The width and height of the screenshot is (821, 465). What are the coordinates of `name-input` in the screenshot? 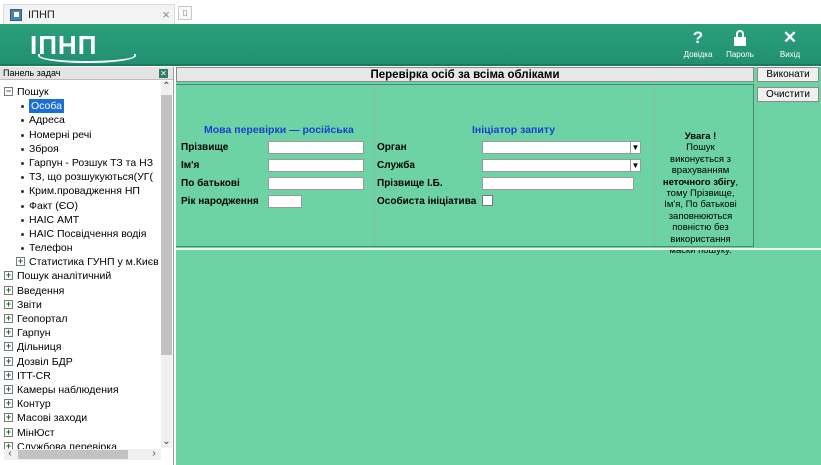 It's located at (316, 165).